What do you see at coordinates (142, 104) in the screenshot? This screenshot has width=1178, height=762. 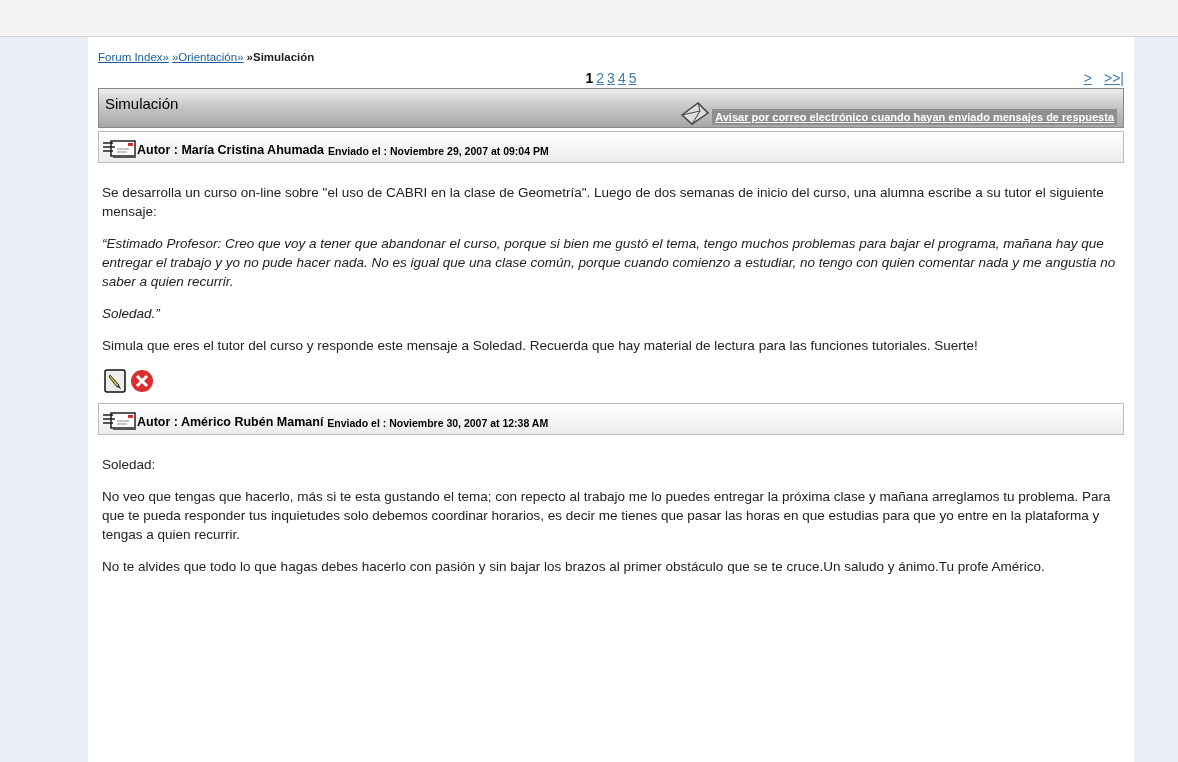 I see `topic-title: Simulación` at bounding box center [142, 104].